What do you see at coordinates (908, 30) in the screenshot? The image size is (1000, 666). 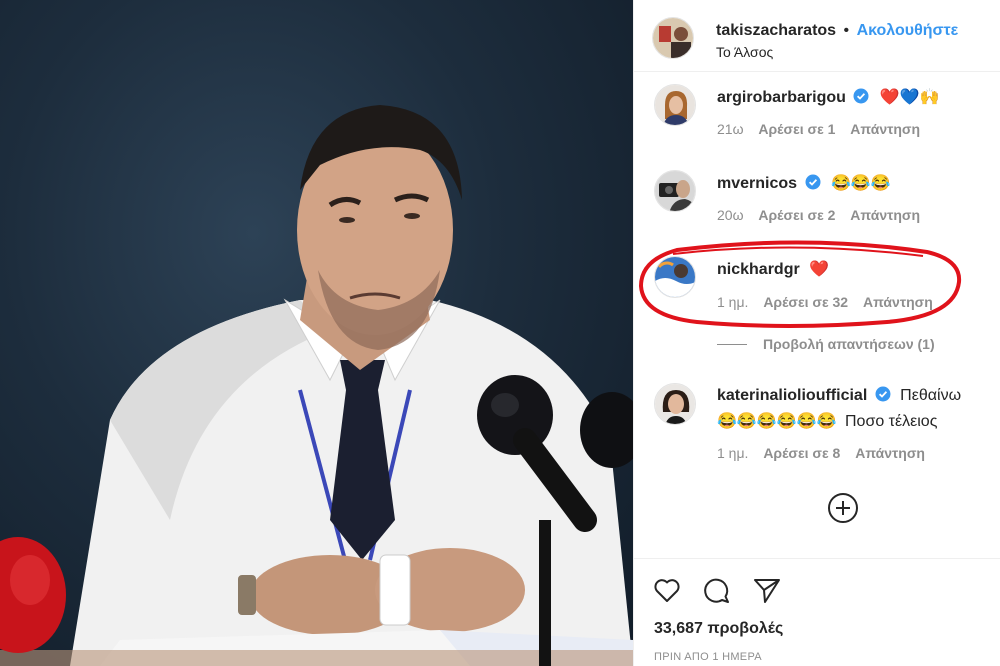 I see `follow-button: Ακολουθήστε` at bounding box center [908, 30].